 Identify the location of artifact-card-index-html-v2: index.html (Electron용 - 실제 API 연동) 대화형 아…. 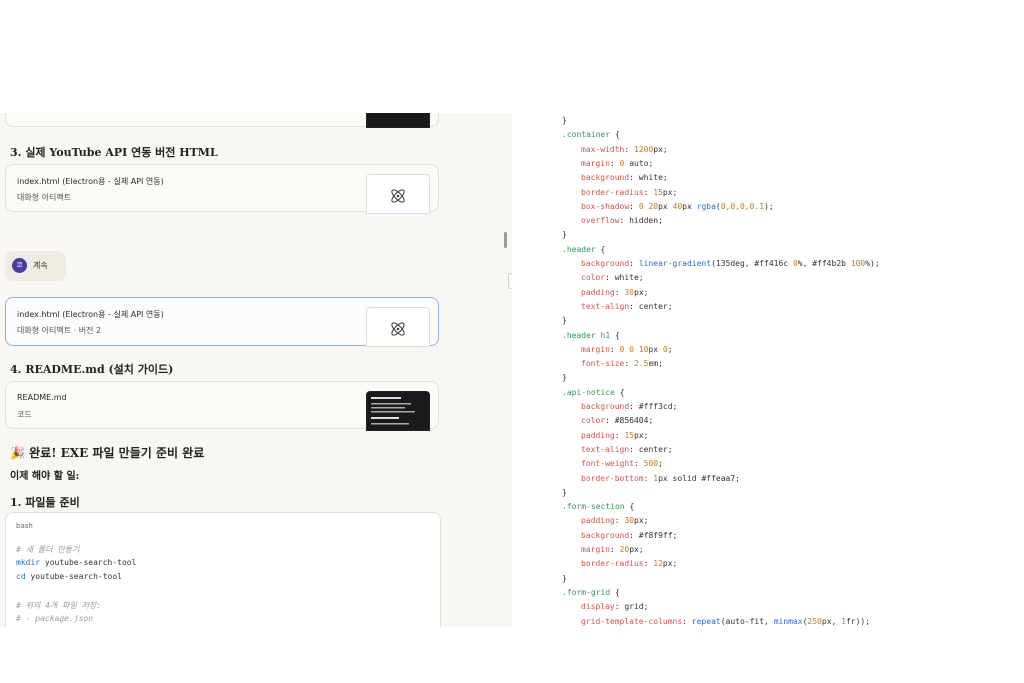
(222, 322).